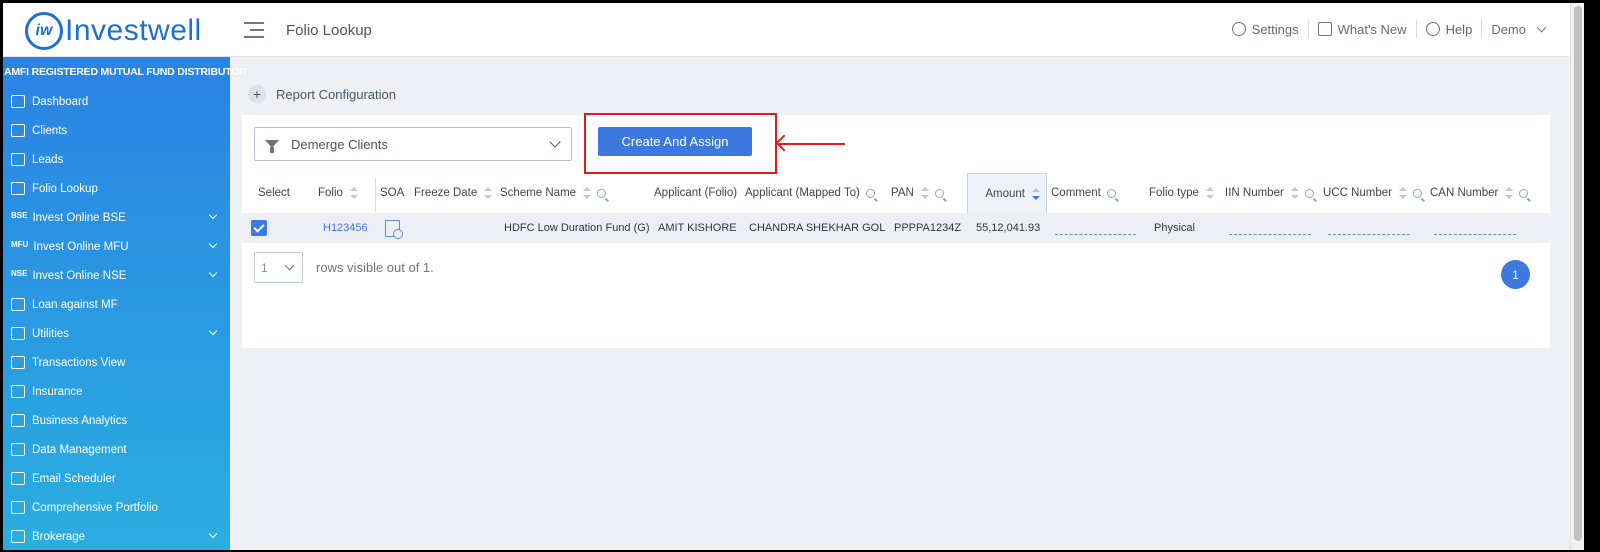 The image size is (1600, 552). What do you see at coordinates (696, 193) in the screenshot?
I see `col-applicant-folio: Applicant (Folio)` at bounding box center [696, 193].